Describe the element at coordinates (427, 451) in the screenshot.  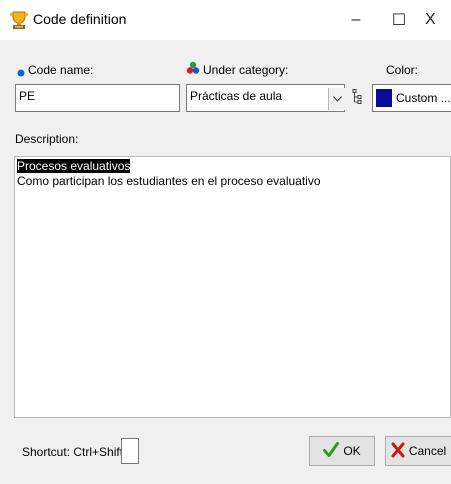
I see `cancel-label: Cancel` at that location.